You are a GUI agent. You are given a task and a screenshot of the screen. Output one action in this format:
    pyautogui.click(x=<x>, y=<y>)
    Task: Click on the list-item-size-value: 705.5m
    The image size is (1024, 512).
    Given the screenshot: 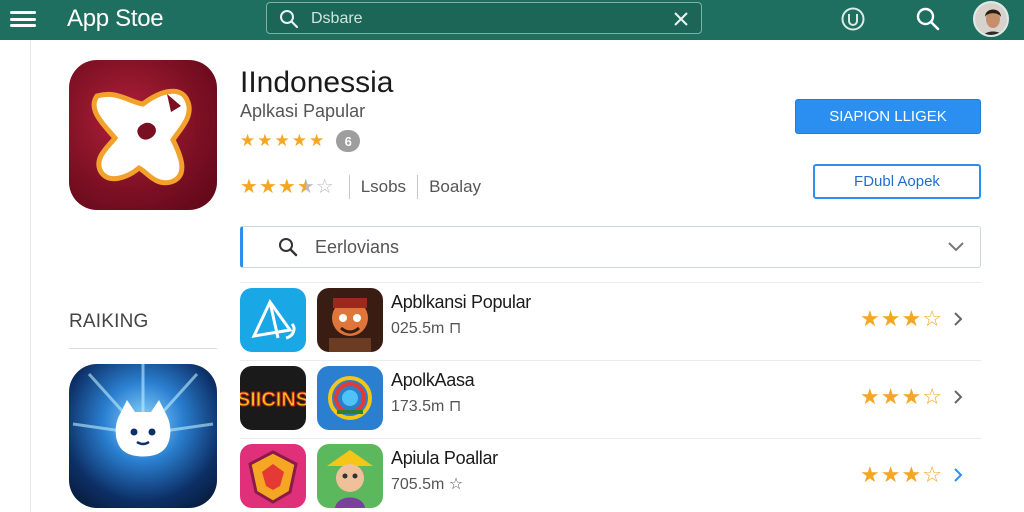 What is the action you would take?
    pyautogui.click(x=418, y=484)
    